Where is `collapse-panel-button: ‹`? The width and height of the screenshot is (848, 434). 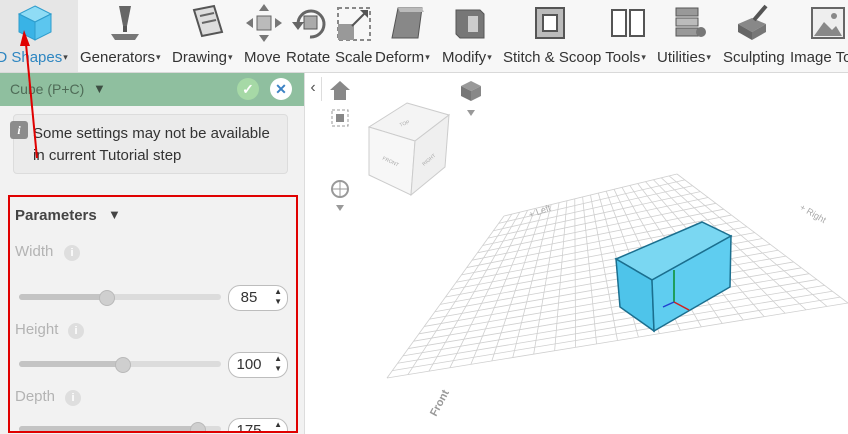
collapse-panel-button: ‹ is located at coordinates (313, 89).